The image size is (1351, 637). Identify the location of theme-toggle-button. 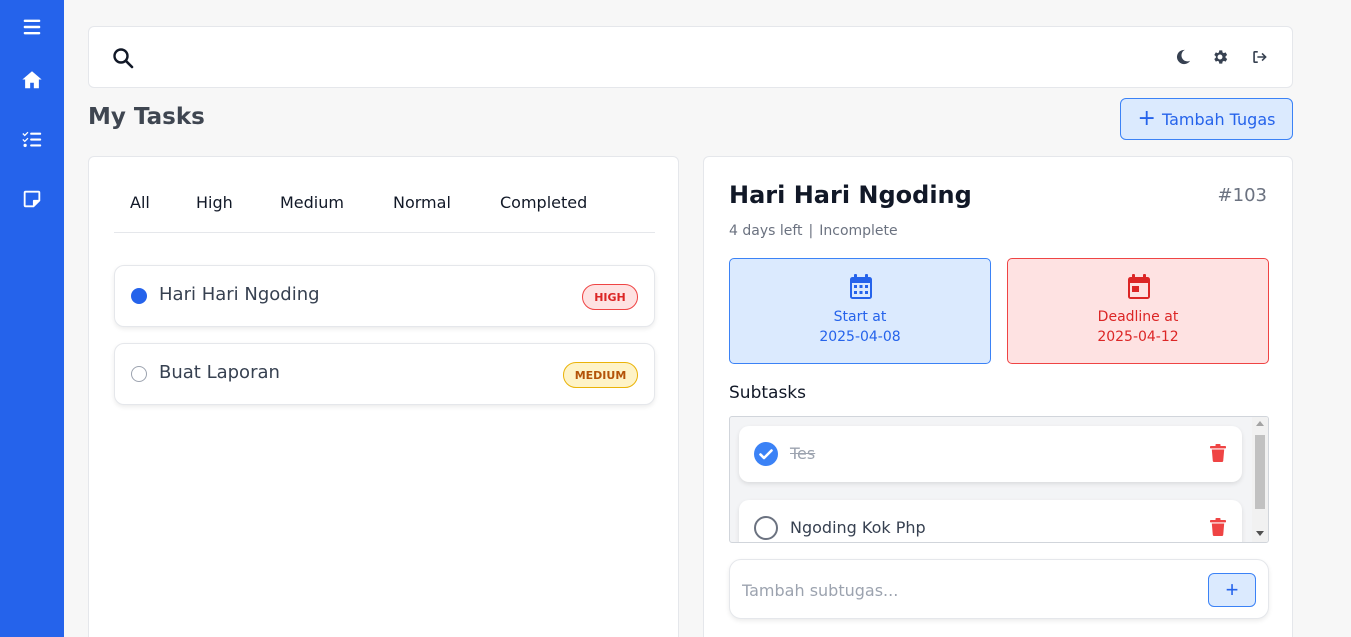
(1183, 57).